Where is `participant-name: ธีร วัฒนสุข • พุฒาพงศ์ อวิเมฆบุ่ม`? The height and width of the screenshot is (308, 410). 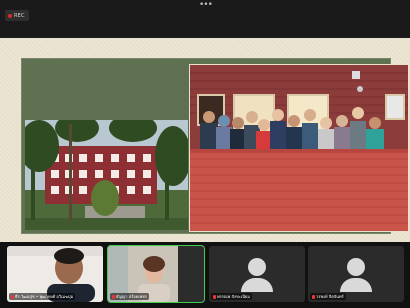
participant-name: ธีร วัฒนสุข • พุฒาพงศ์ อวิเมฆบุ่ม is located at coordinates (44, 296).